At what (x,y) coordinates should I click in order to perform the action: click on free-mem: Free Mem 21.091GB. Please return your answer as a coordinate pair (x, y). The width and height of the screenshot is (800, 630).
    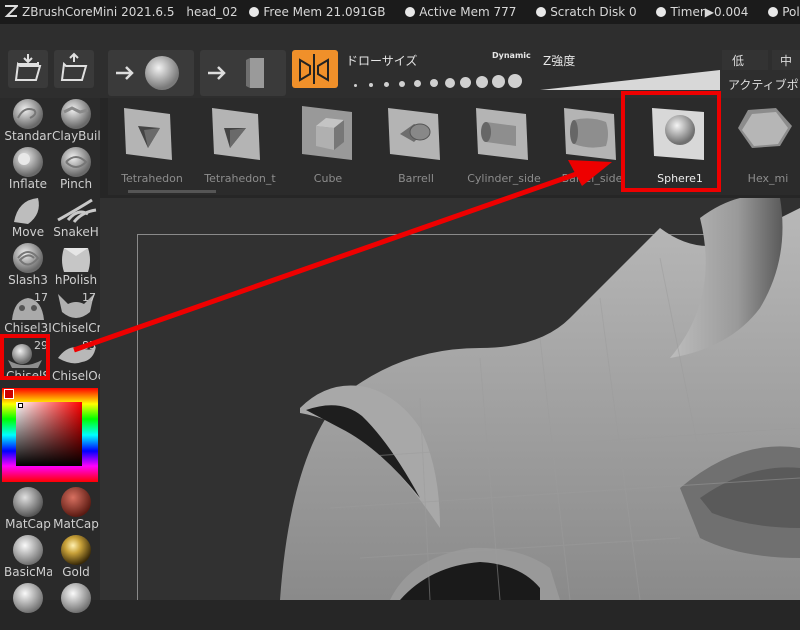
    Looking at the image, I should click on (324, 12).